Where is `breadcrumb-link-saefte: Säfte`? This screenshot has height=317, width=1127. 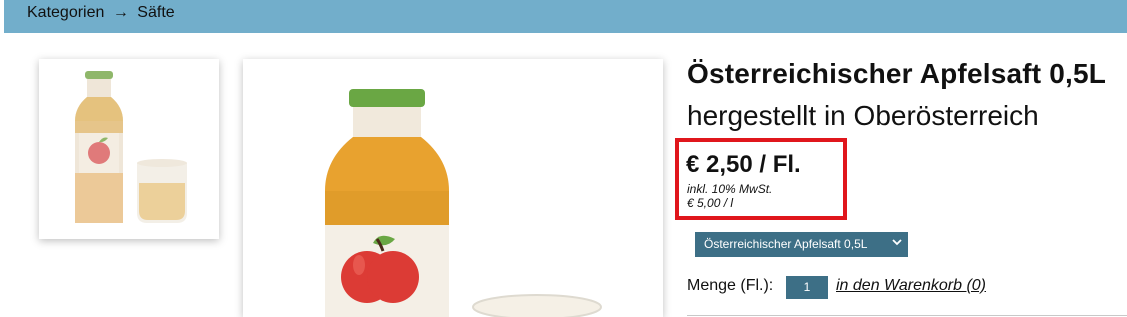
breadcrumb-link-saefte: Säfte is located at coordinates (155, 12).